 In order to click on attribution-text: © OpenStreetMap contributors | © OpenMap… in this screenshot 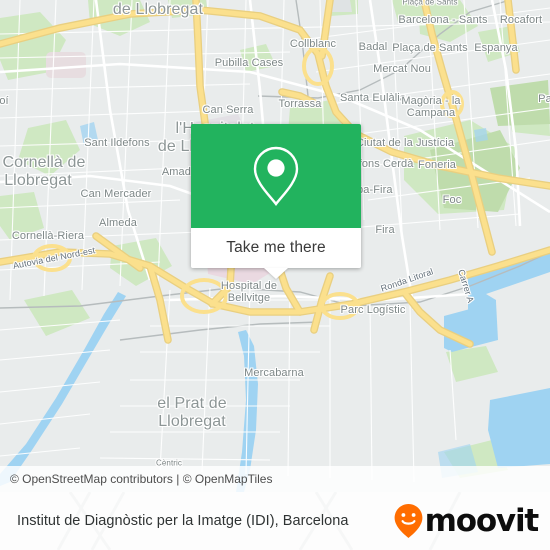, I will do `click(136, 479)`.